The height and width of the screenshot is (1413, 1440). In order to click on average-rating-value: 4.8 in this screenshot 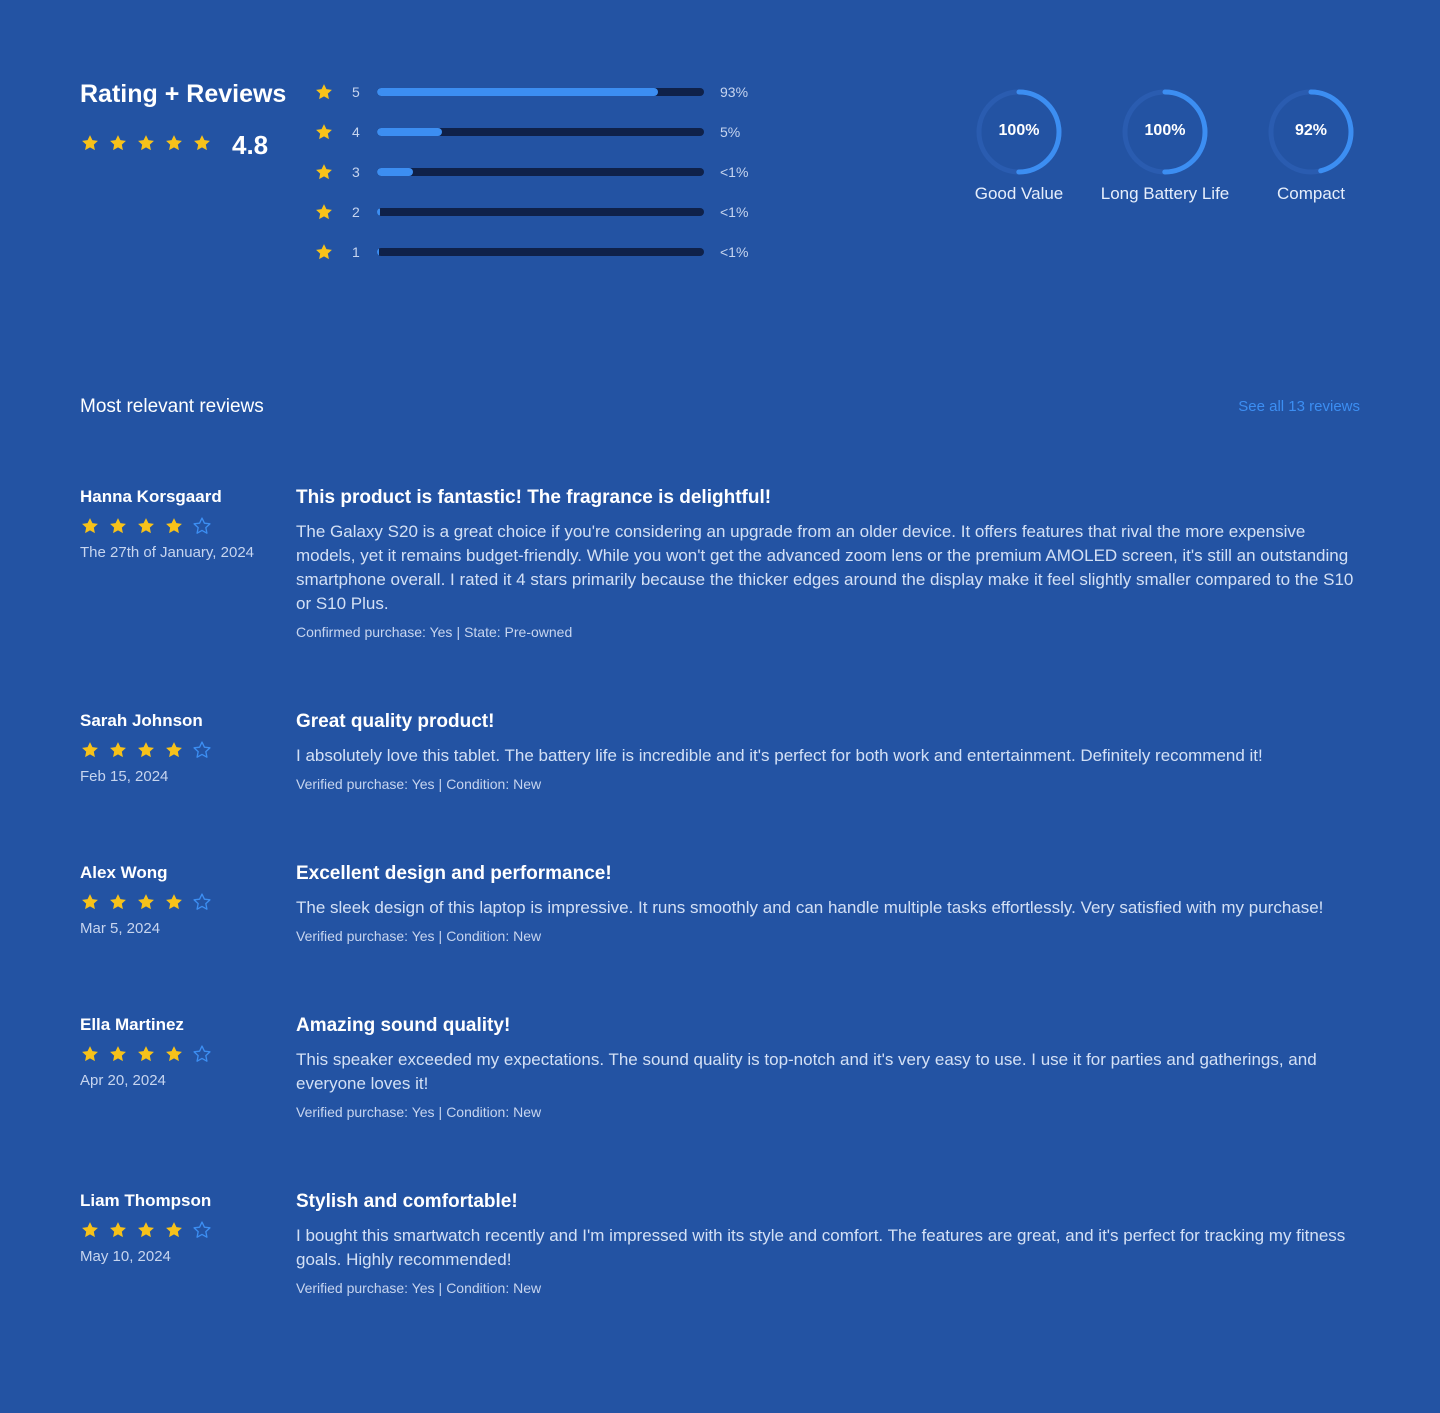, I will do `click(250, 145)`.